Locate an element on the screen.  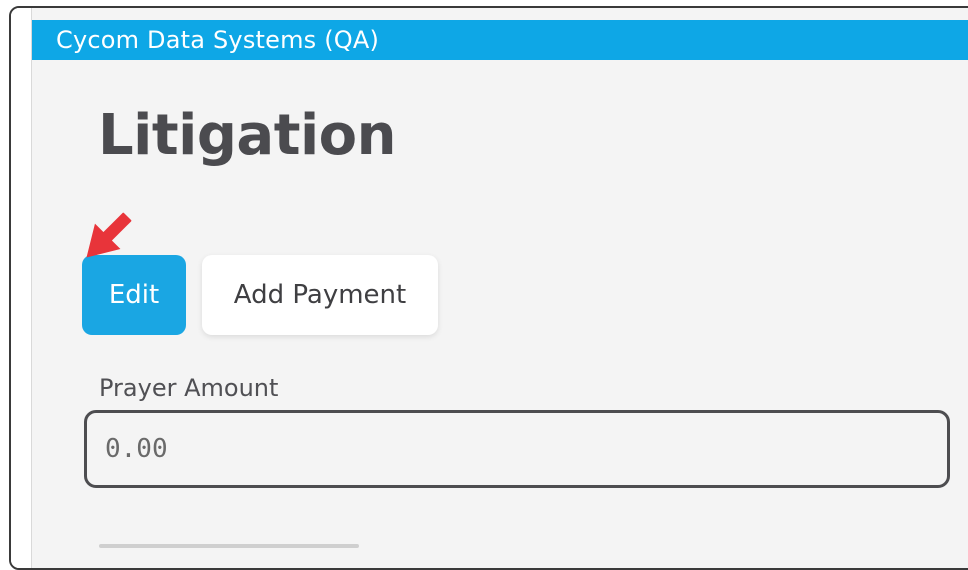
add-payment-button: Add Payment is located at coordinates (320, 295).